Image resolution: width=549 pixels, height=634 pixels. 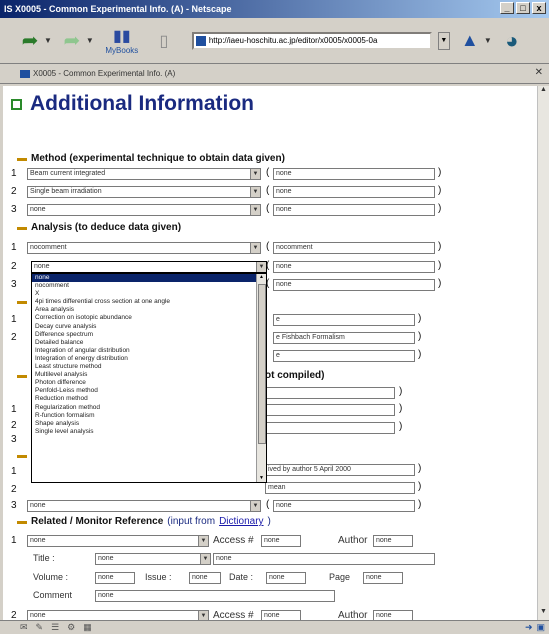 I want to click on access-input-1: none, so click(x=281, y=541).